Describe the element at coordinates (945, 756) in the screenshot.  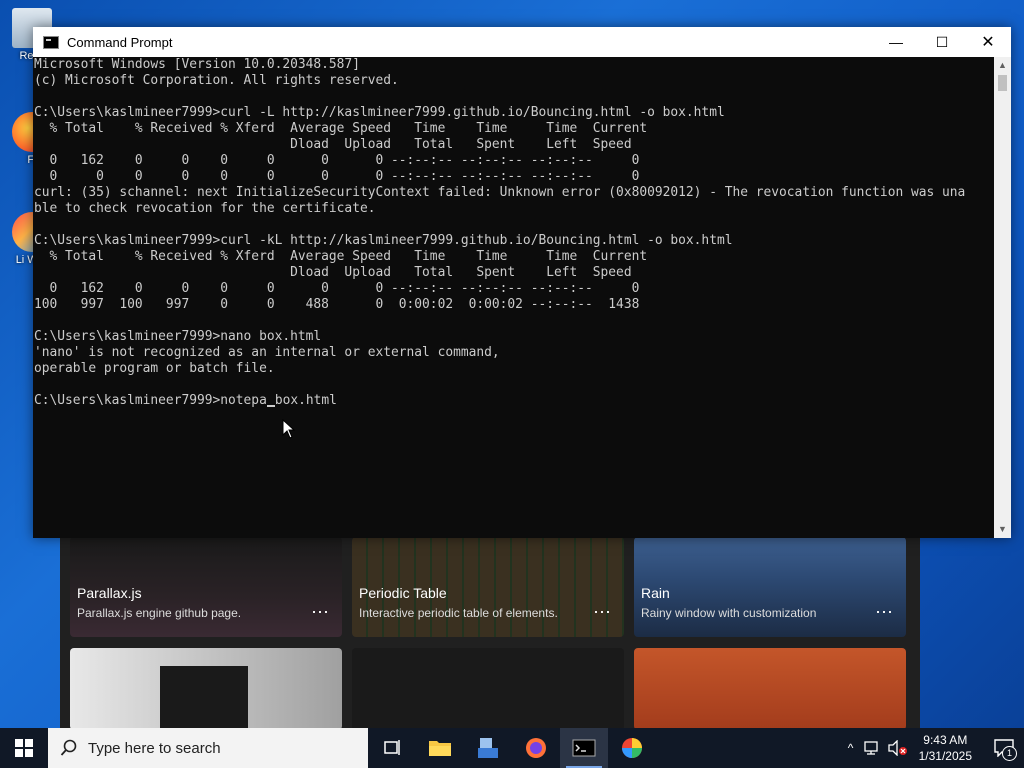
I see `clock-date: 1/31/2025` at that location.